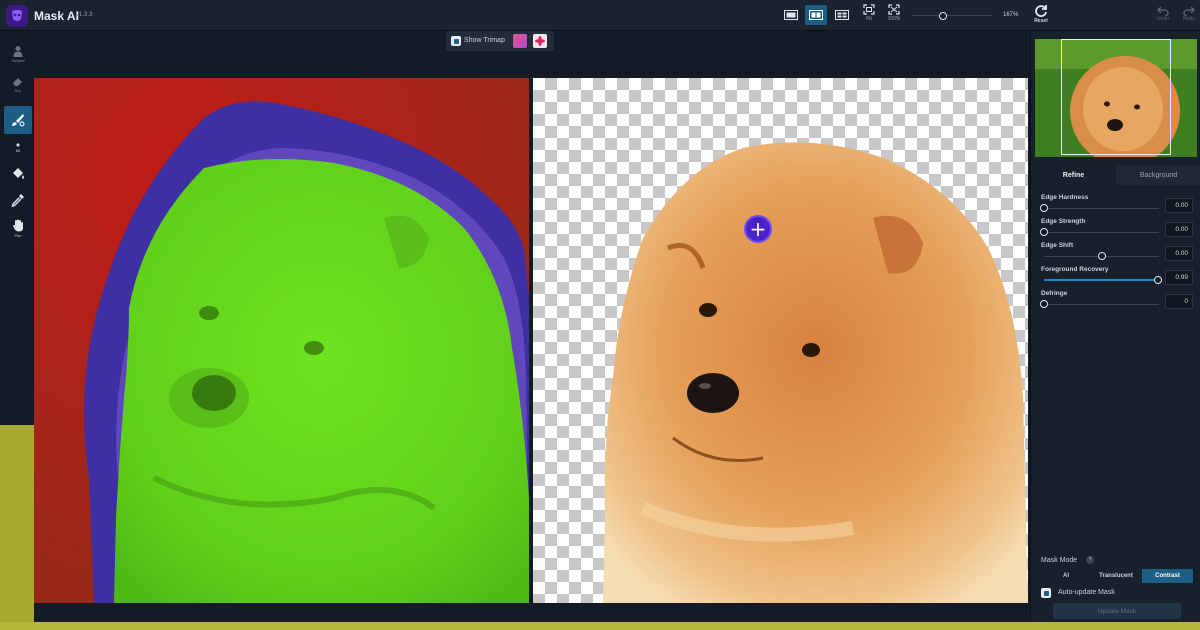 Image resolution: width=1200 pixels, height=630 pixels. What do you see at coordinates (1158, 175) in the screenshot?
I see `tab-background: Background` at bounding box center [1158, 175].